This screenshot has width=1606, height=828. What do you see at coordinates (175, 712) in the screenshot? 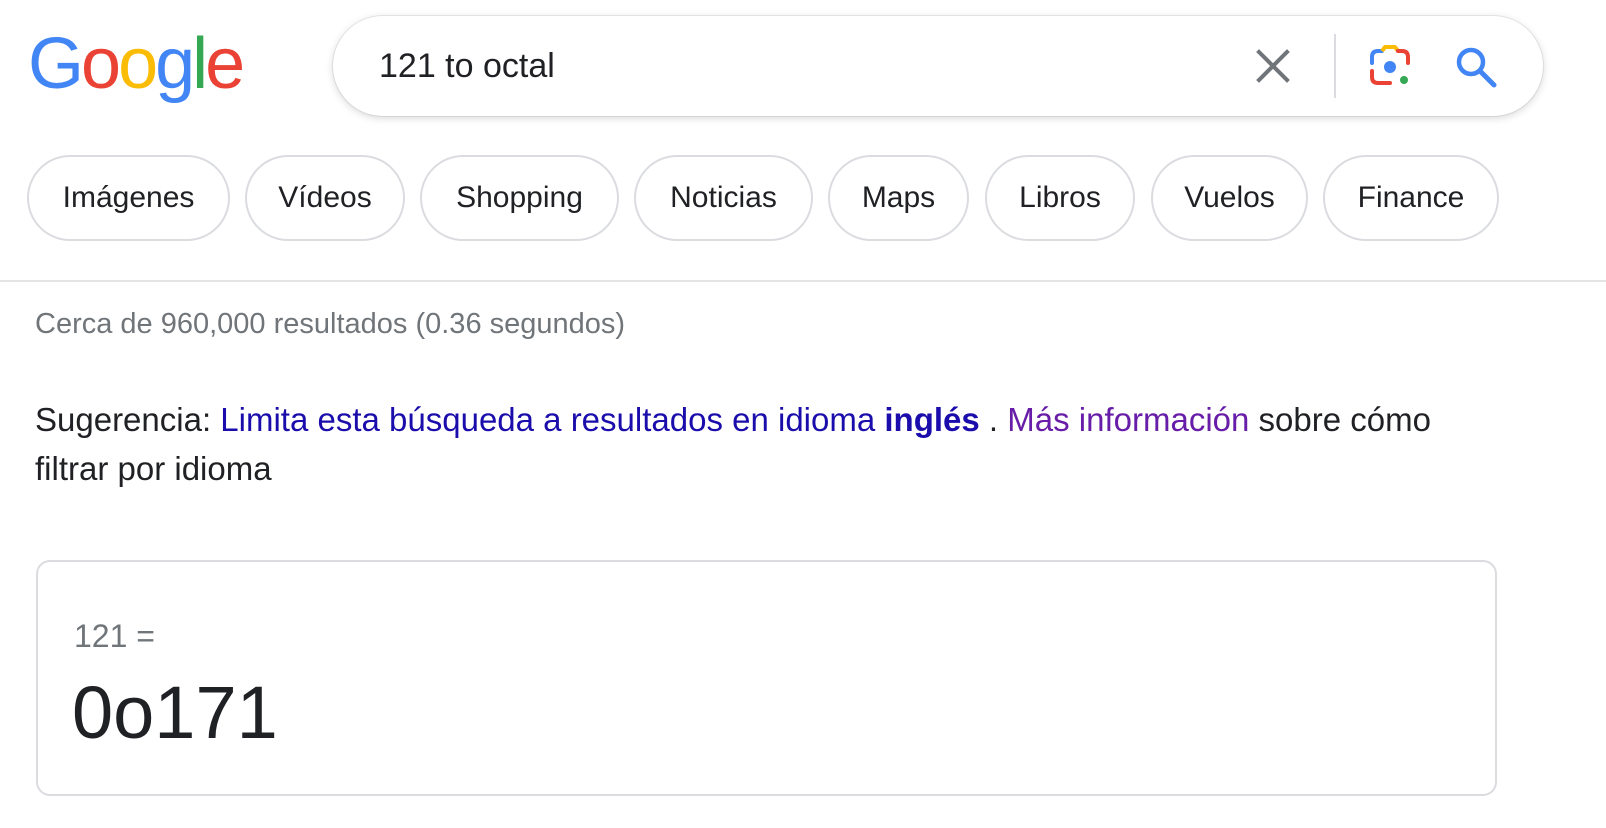
I see `answer-result: 0o171` at bounding box center [175, 712].